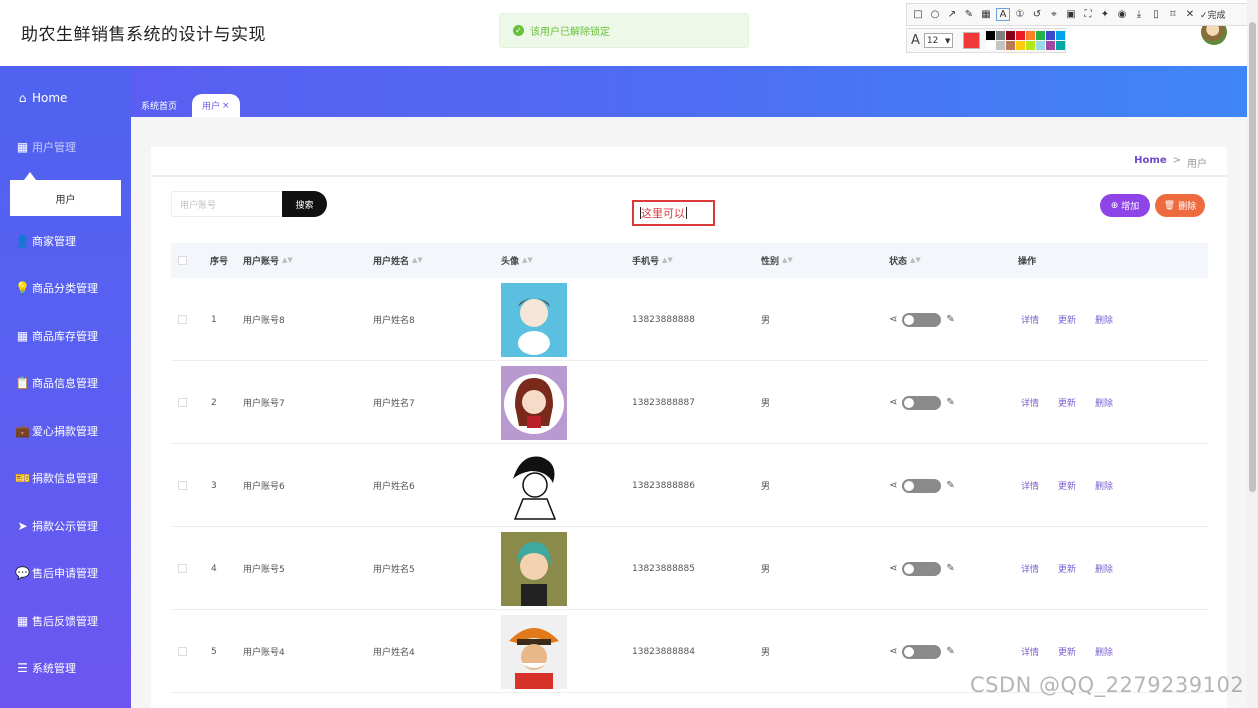 This screenshot has height=708, width=1258. I want to click on batch-delete-button: 🗑 删除, so click(1180, 205).